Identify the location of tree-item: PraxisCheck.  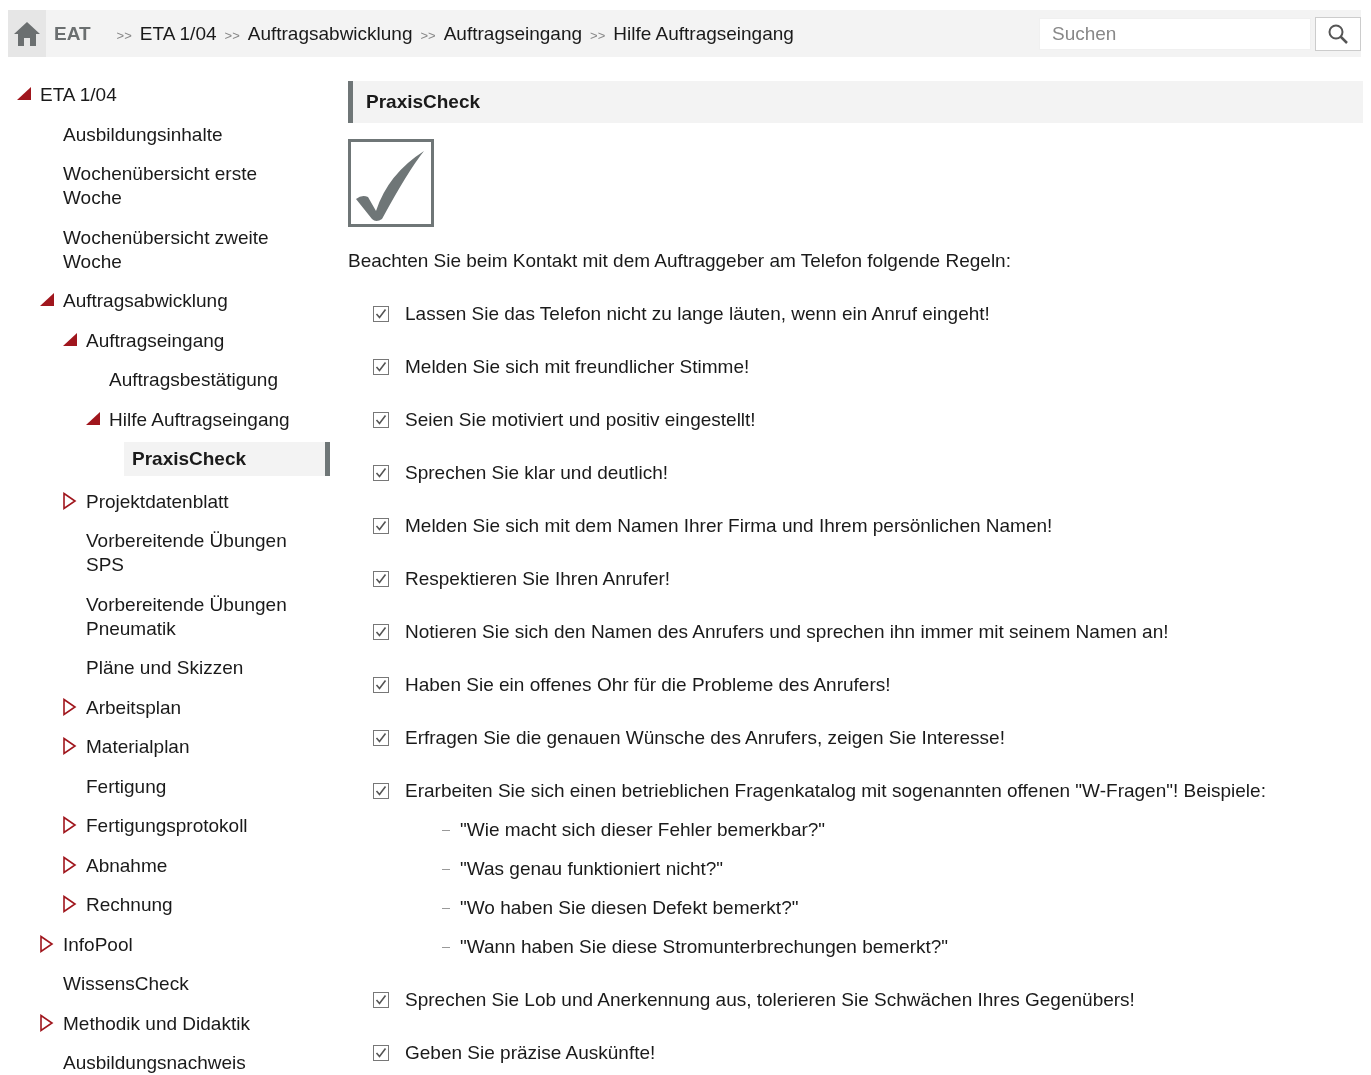
(227, 459).